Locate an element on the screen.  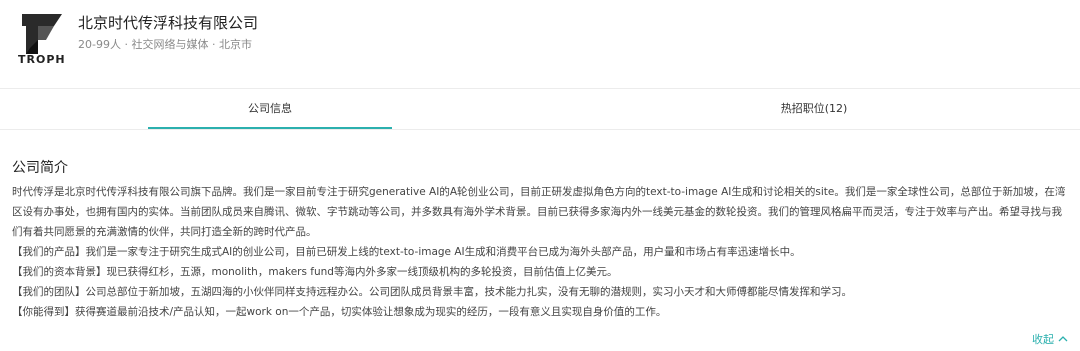
company-name: 北京时代传浮科技有限公司 is located at coordinates (168, 23).